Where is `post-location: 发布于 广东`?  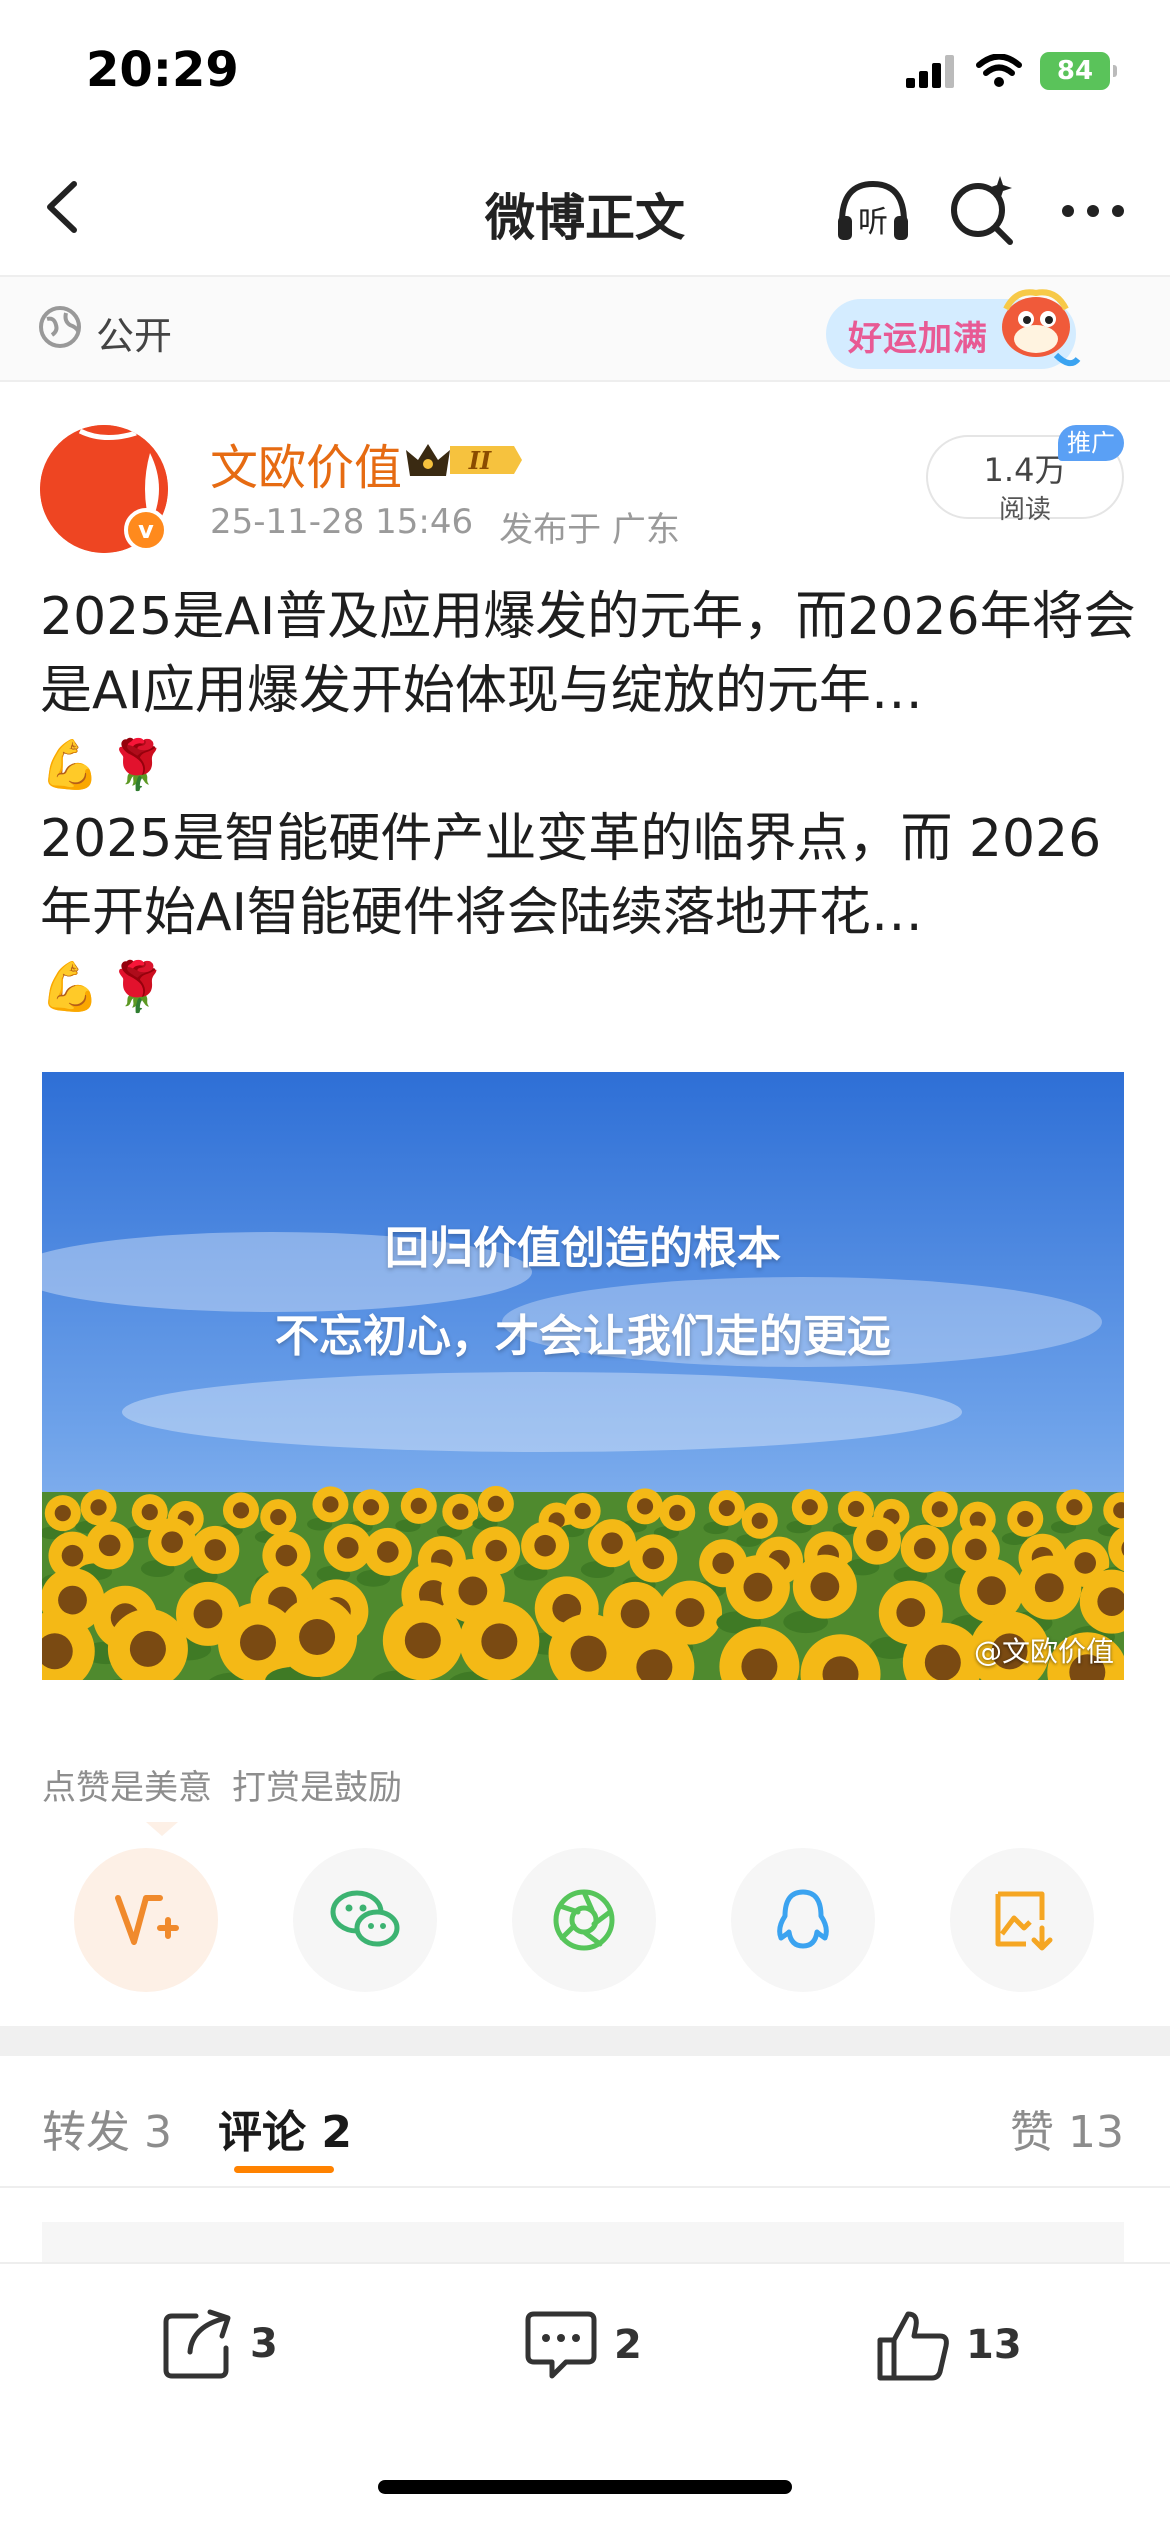
post-location: 发布于 广东 is located at coordinates (589, 530).